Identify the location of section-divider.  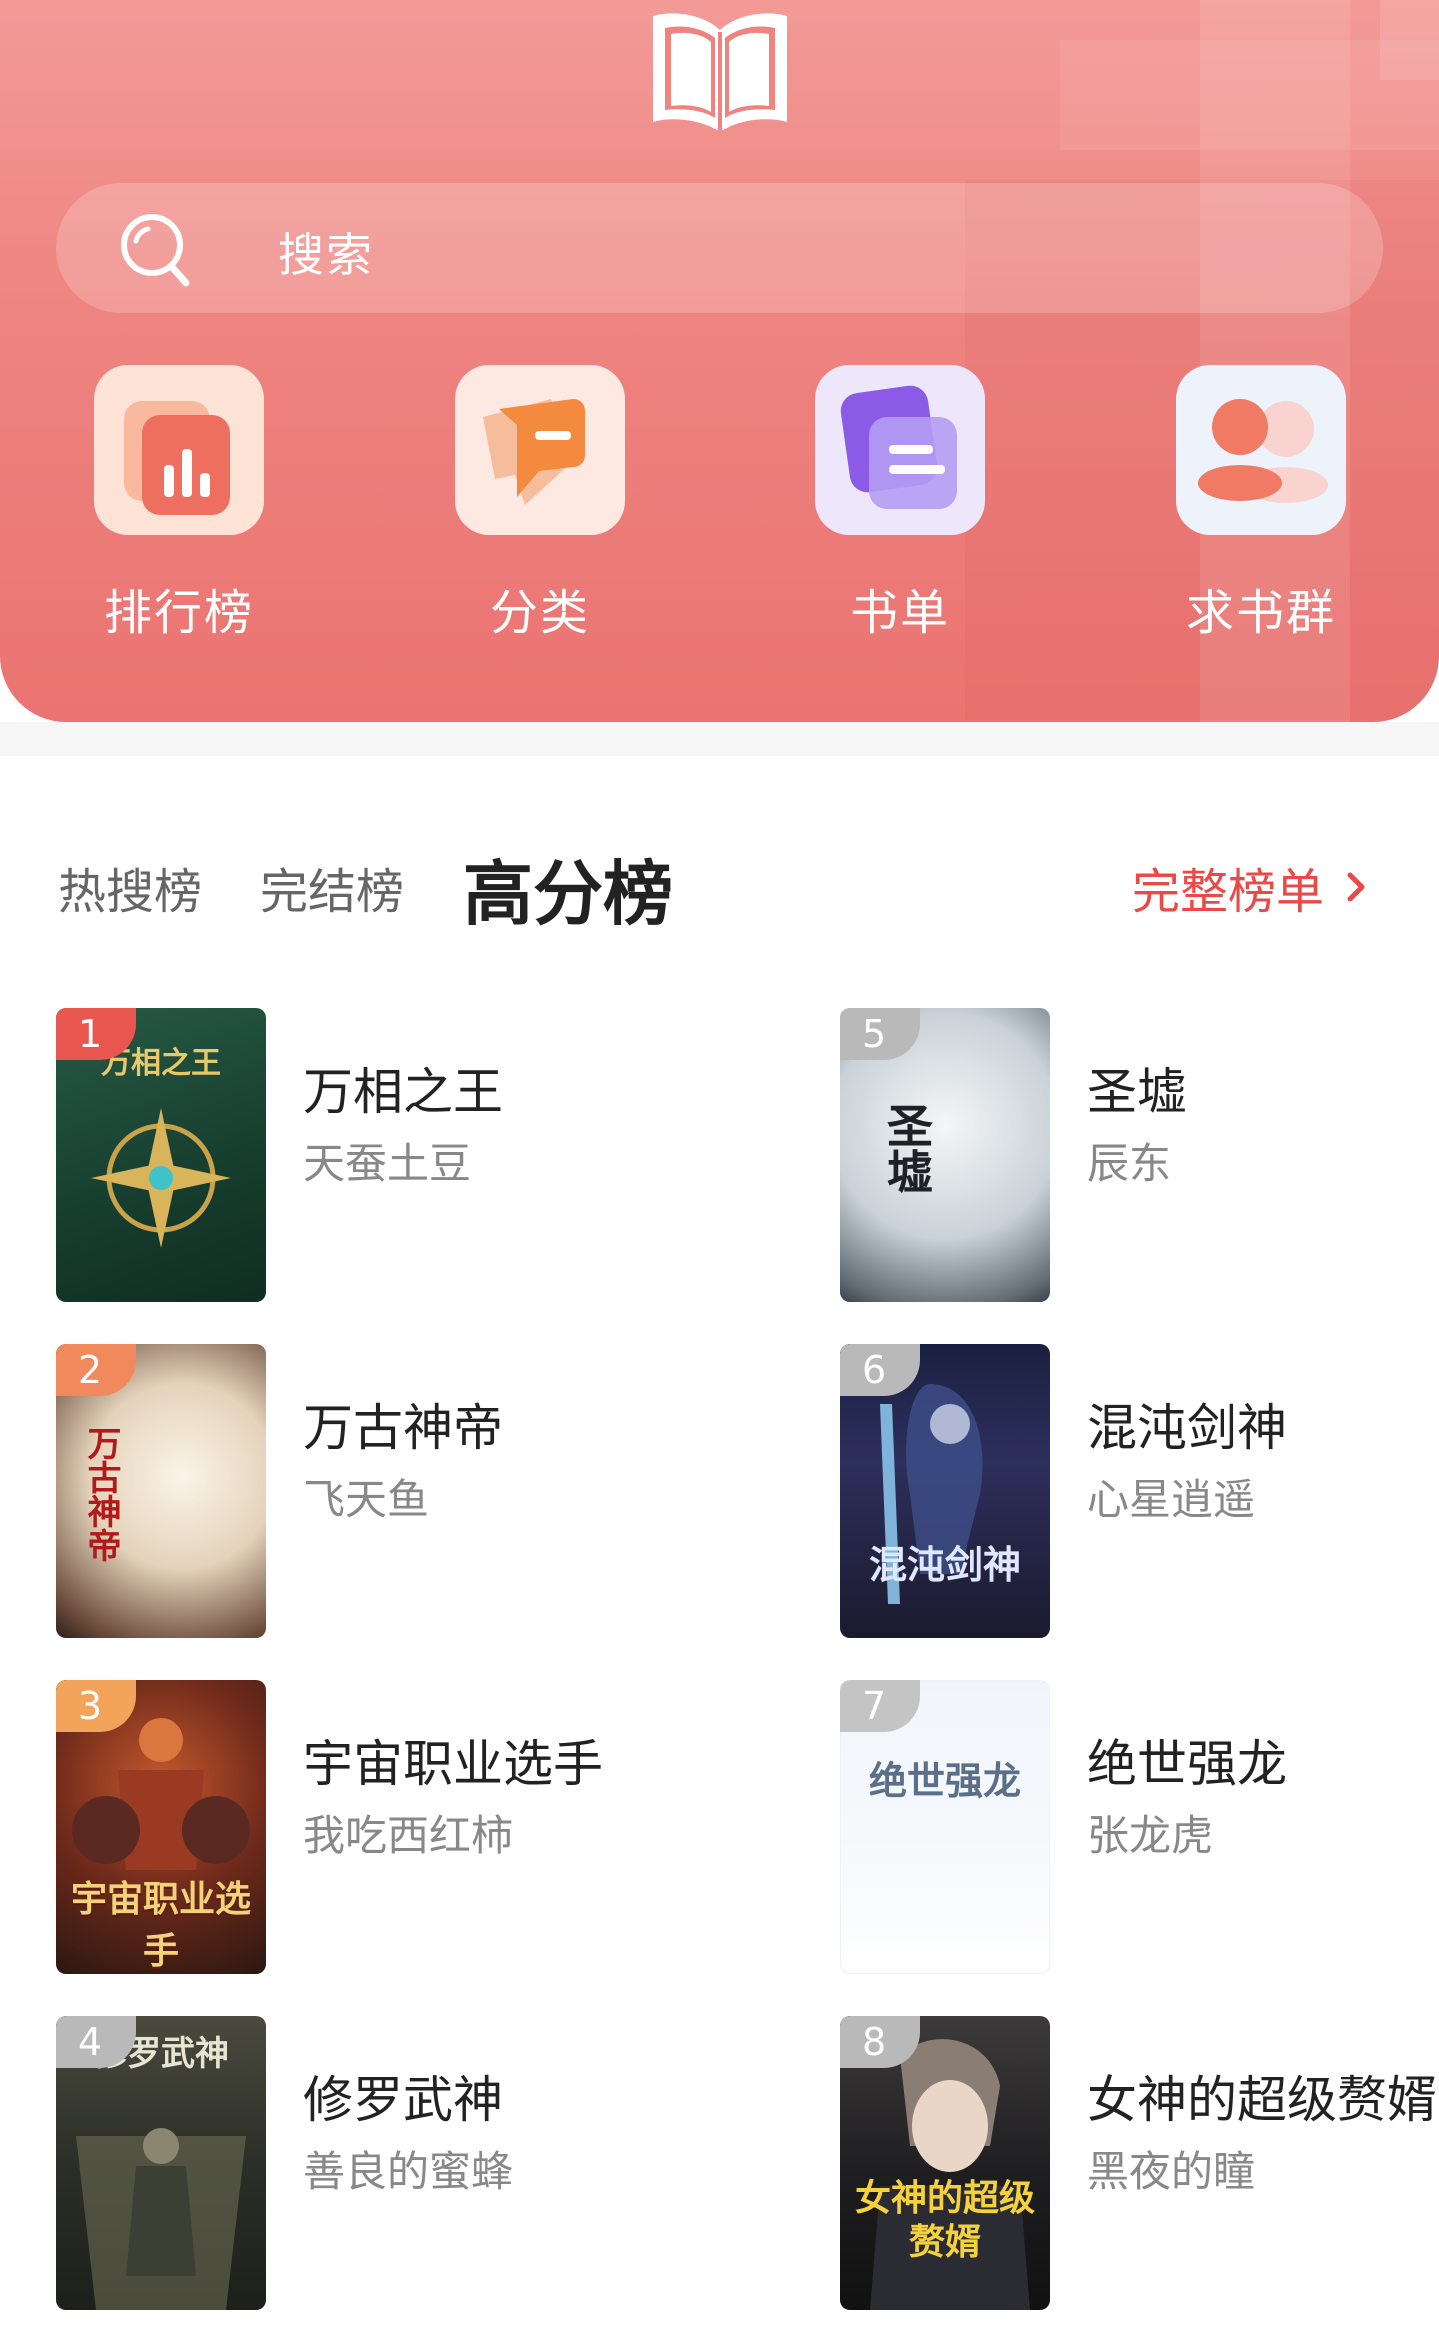
(719, 739).